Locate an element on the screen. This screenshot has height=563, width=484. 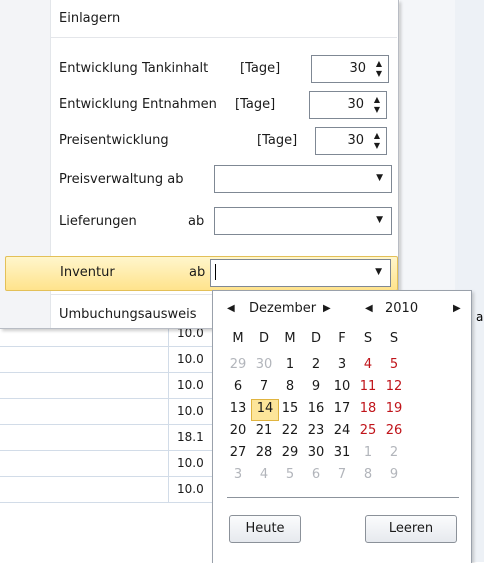
calendar-day: 13 is located at coordinates (238, 409).